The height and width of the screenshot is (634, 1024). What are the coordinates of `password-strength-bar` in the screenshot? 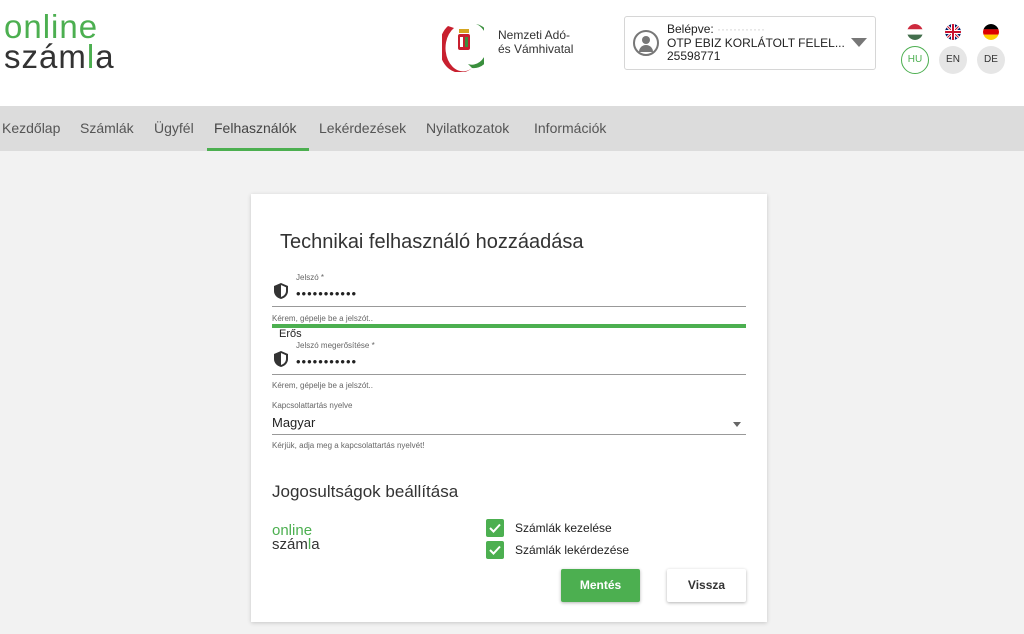 It's located at (509, 326).